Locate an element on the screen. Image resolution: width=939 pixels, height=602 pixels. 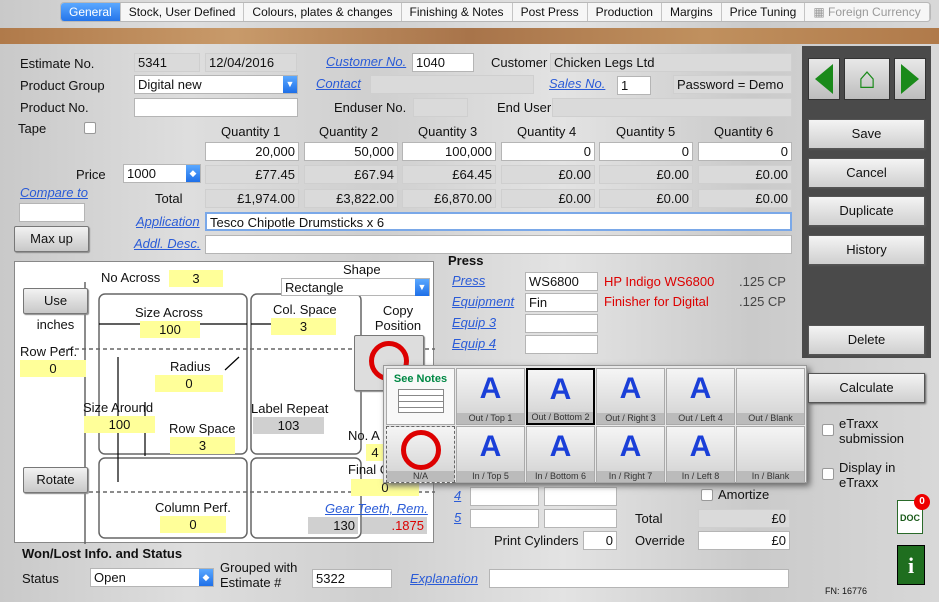
tab-post-press: Post Press is located at coordinates (550, 12).